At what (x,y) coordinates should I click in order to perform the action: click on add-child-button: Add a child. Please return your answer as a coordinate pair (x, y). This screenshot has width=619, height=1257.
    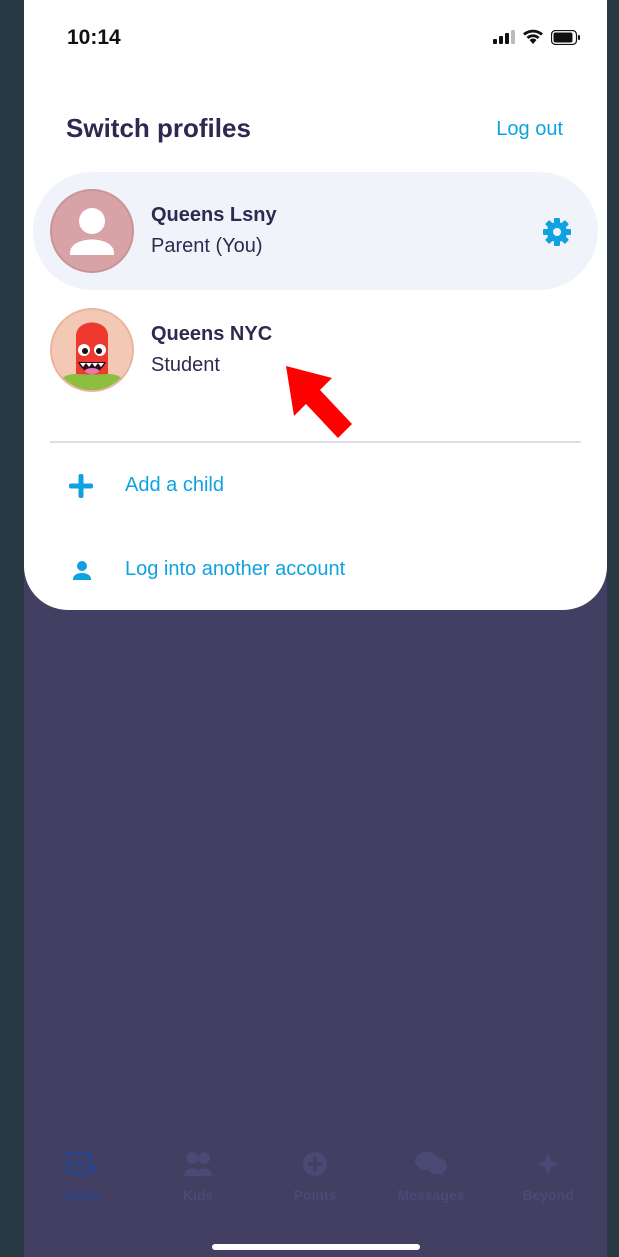
    Looking at the image, I should click on (315, 486).